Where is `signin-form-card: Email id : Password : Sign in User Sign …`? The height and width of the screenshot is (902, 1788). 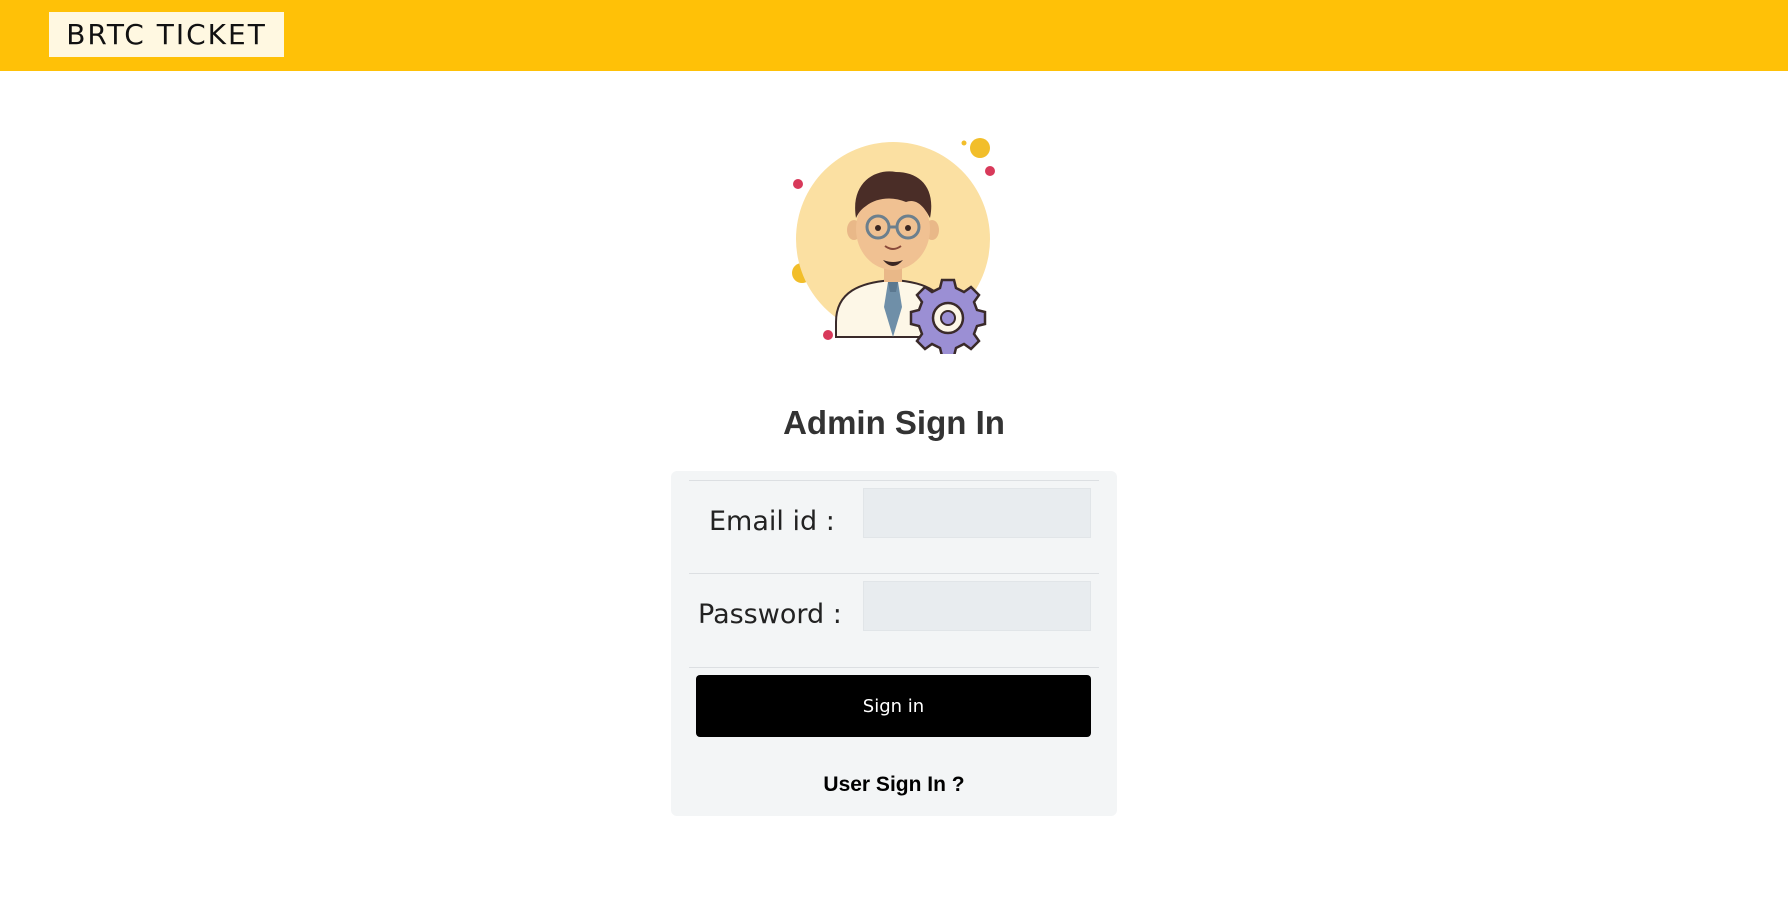
signin-form-card: Email id : Password : Sign in User Sign … is located at coordinates (894, 643).